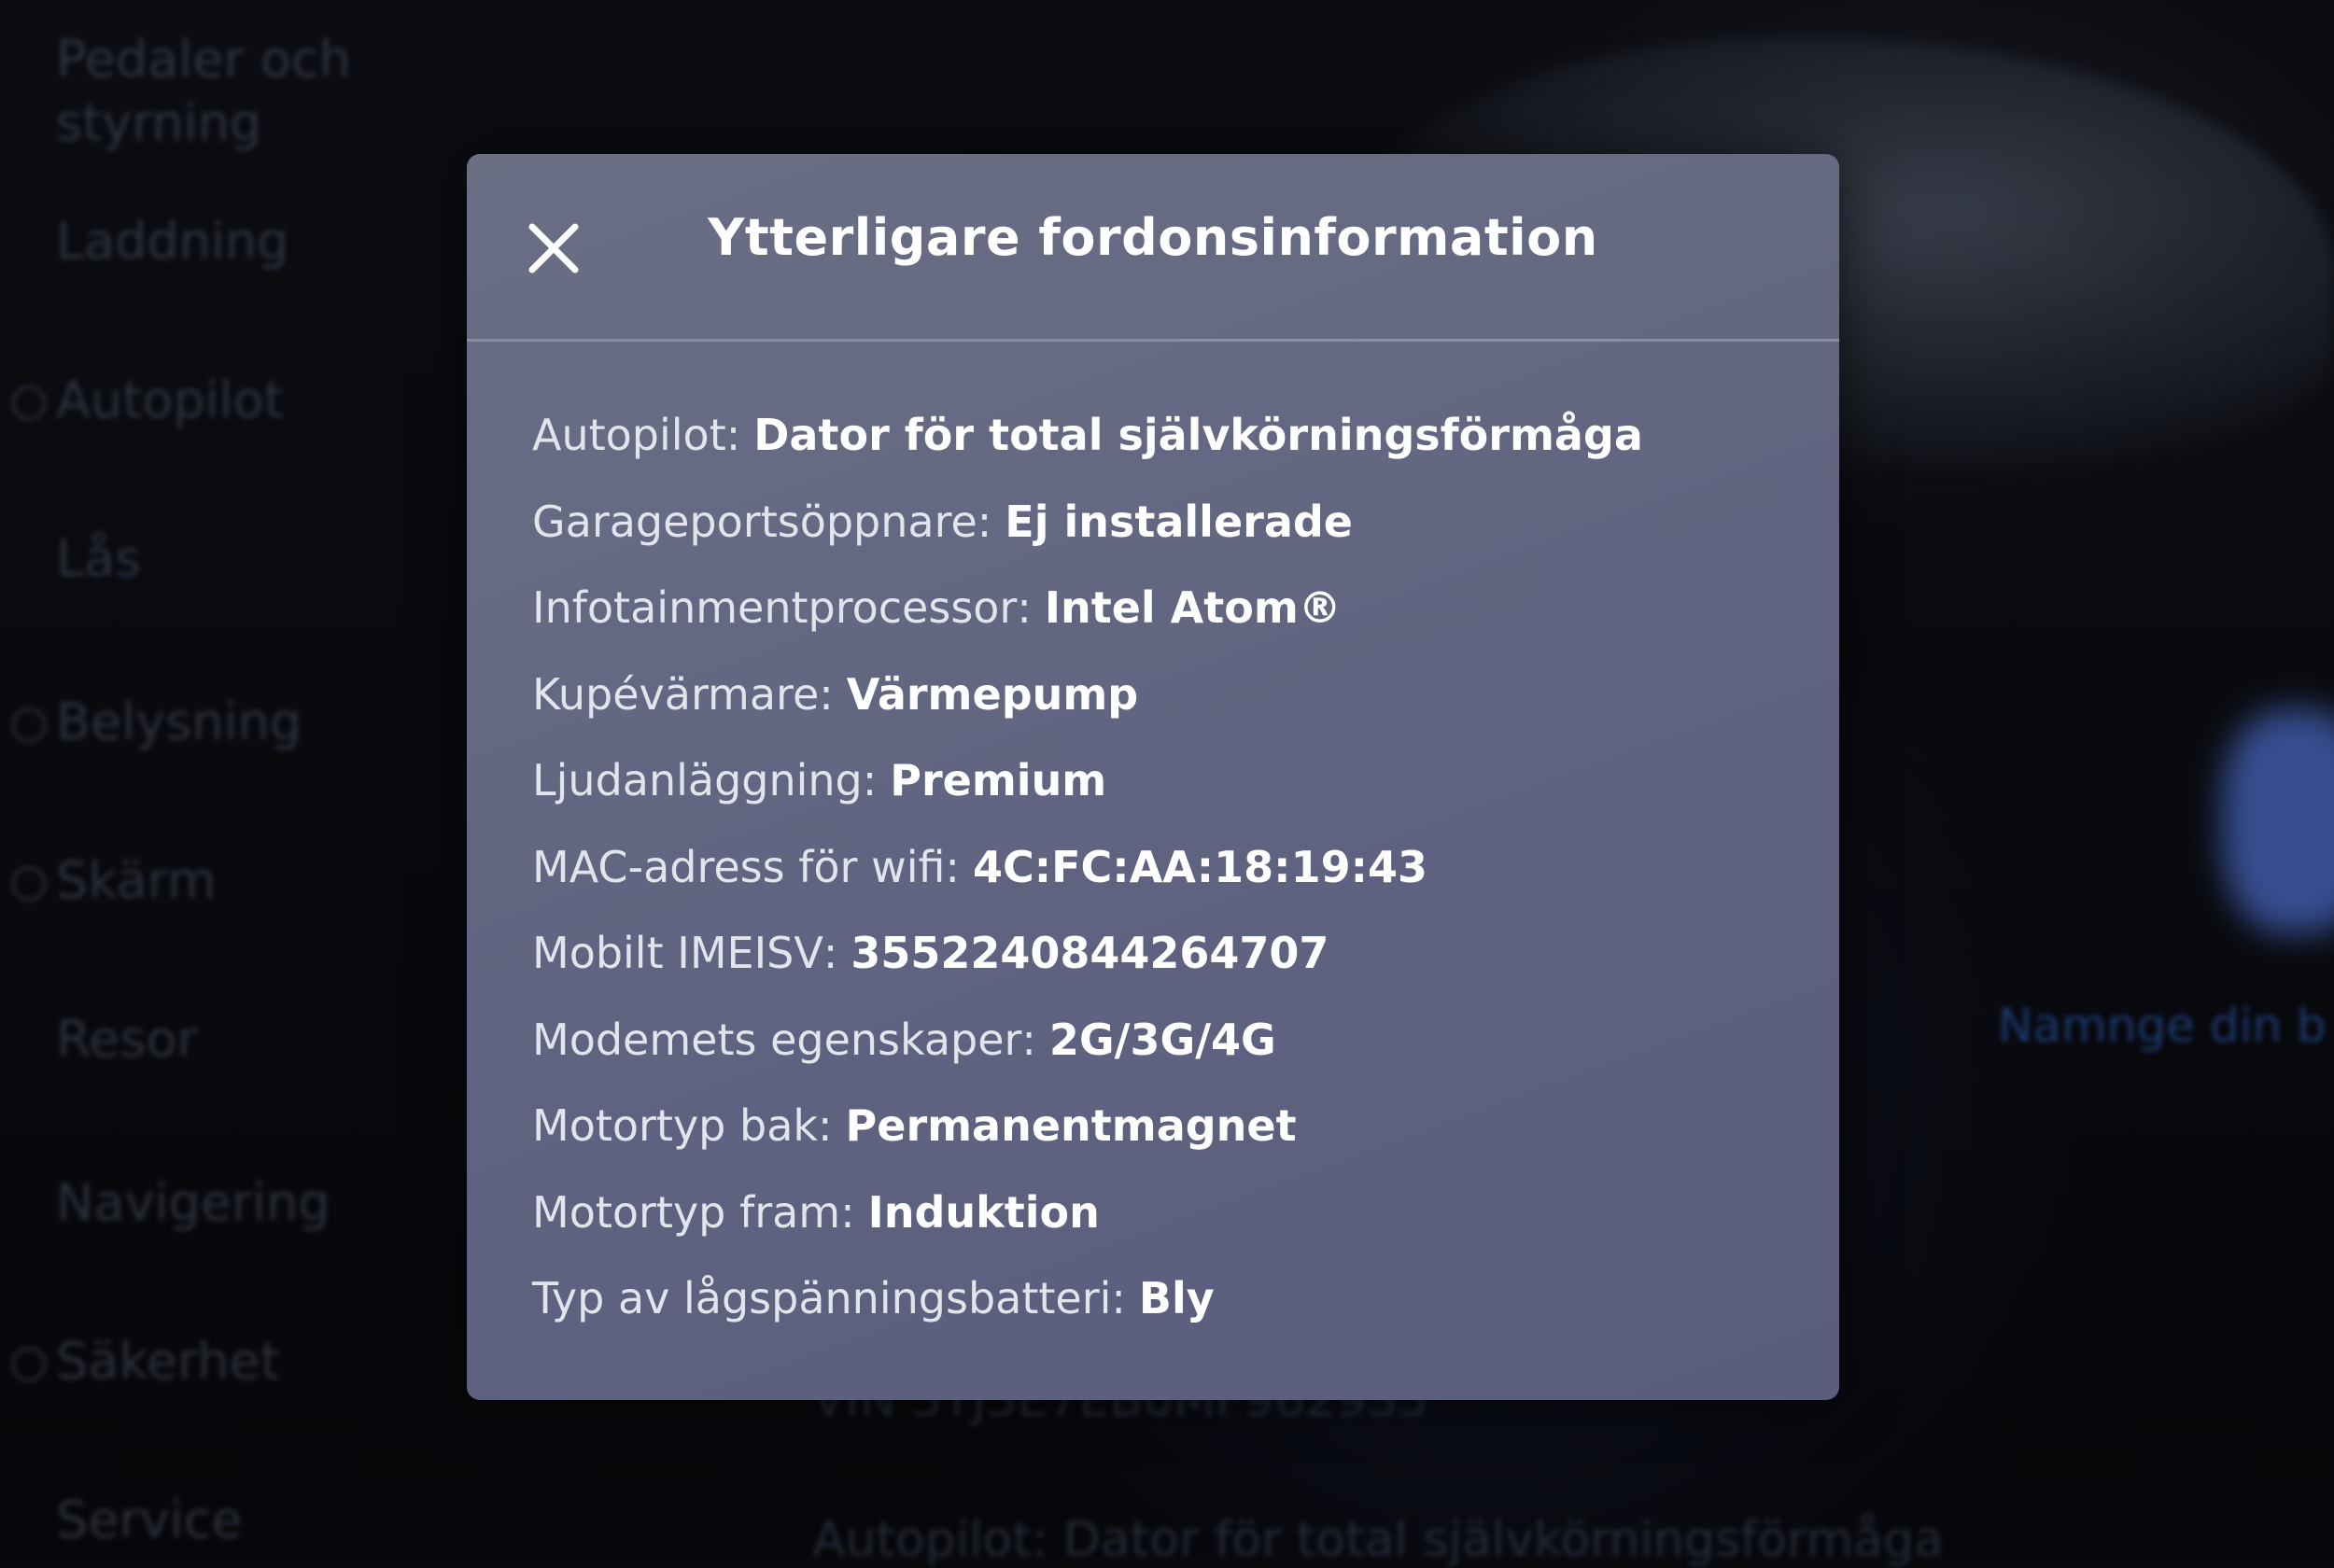 The image size is (2334, 1568). What do you see at coordinates (159, 122) in the screenshot?
I see `sidebar-item-label-line2: styrning` at bounding box center [159, 122].